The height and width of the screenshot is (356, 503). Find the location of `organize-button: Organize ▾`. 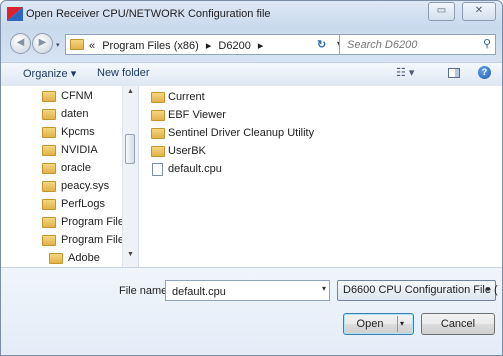

organize-button: Organize ▾ is located at coordinates (49, 73).